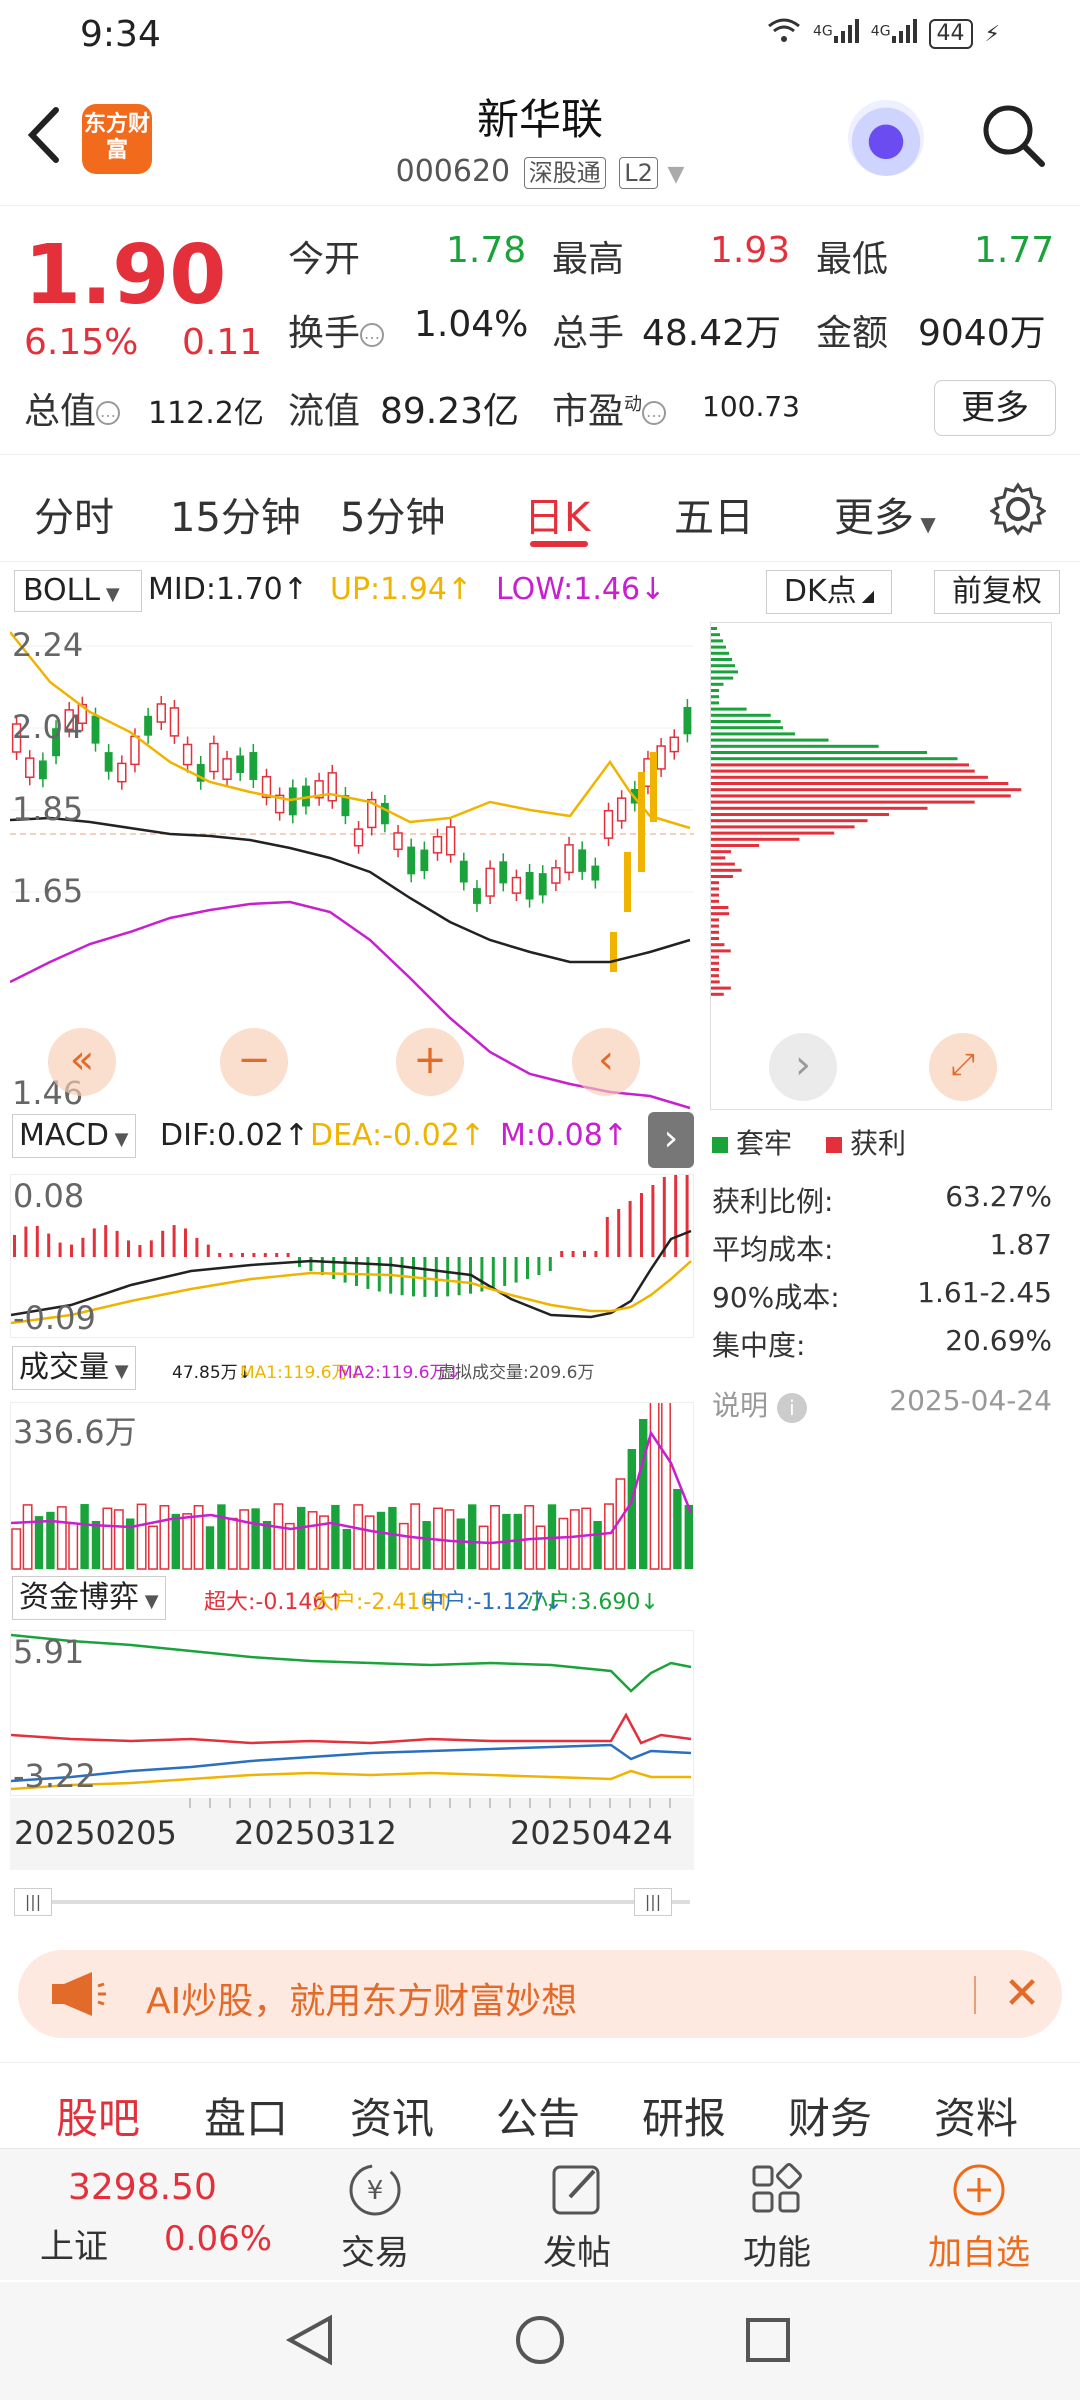  Describe the element at coordinates (577, 2216) in the screenshot. I see `post-button: 发帖` at that location.